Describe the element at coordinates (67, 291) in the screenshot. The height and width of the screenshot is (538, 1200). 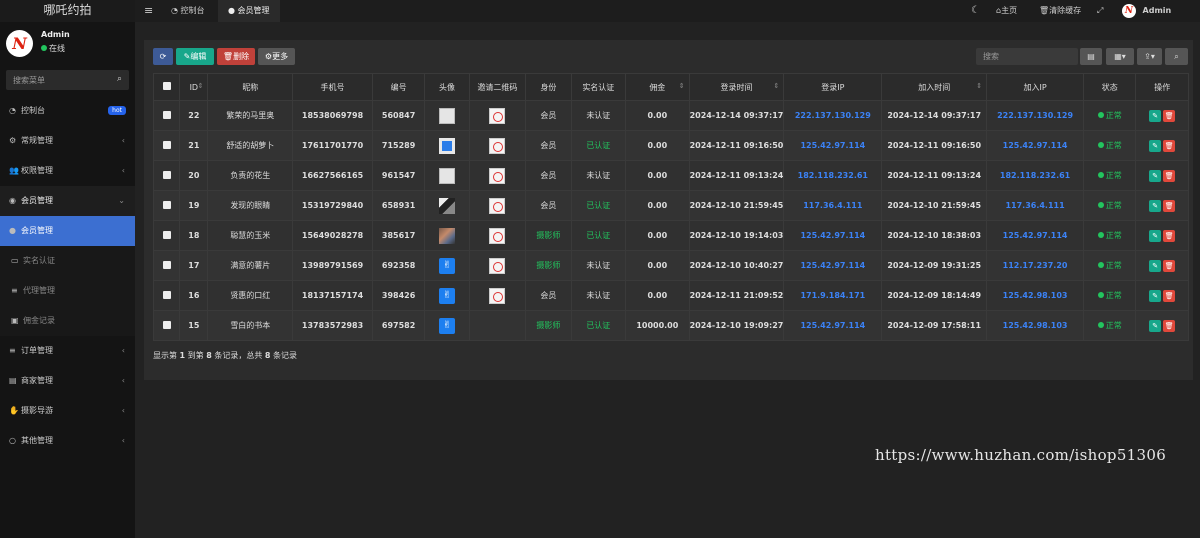
I see `sidebar-item-6: ≡ 代理管理` at that location.